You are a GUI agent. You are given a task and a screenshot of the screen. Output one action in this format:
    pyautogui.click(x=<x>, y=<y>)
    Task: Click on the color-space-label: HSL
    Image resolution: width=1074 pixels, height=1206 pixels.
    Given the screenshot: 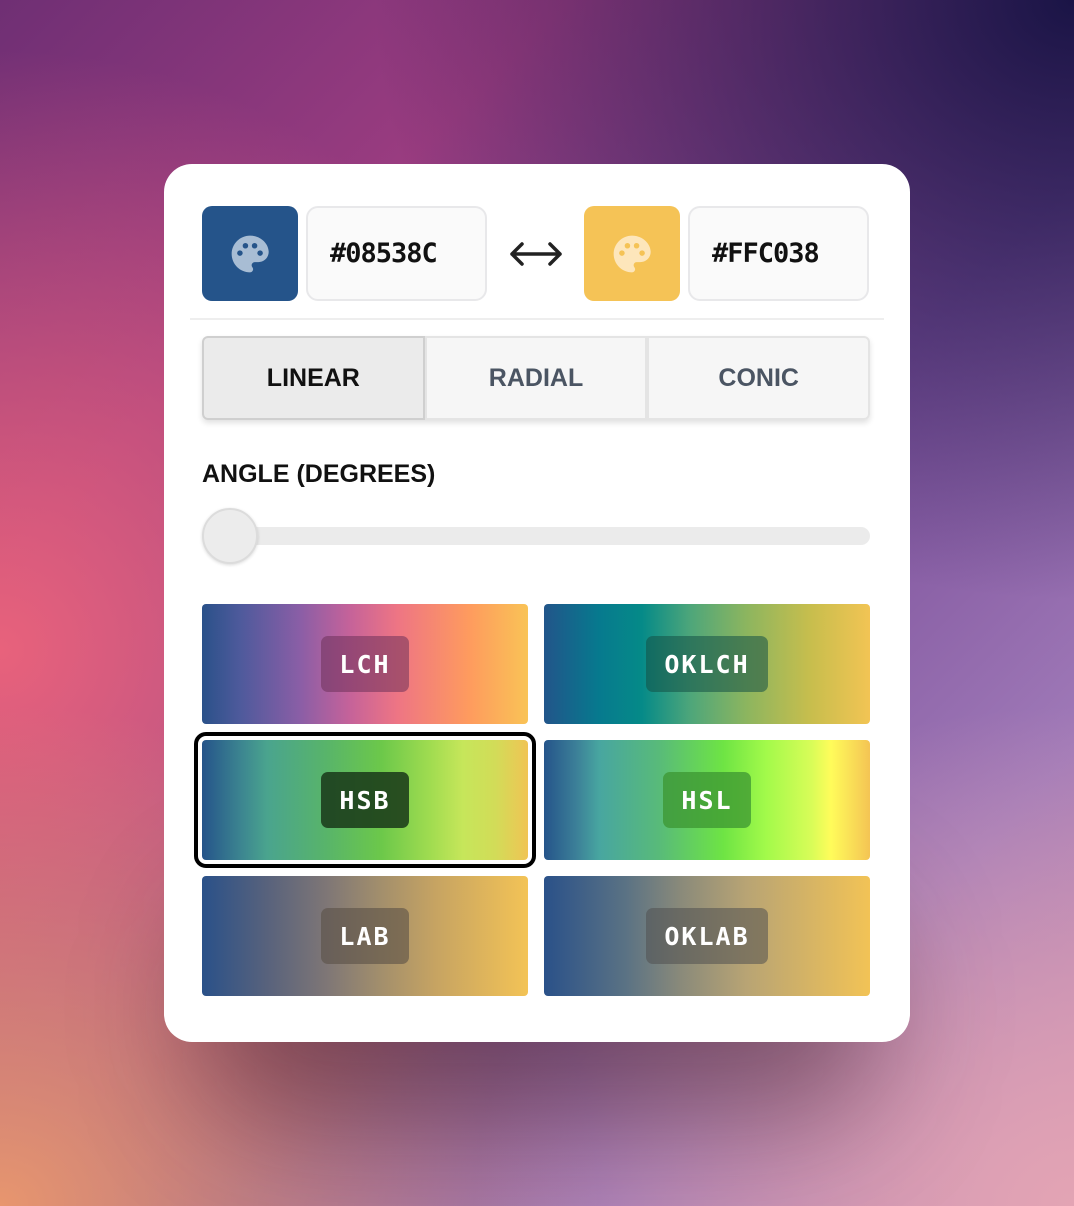 What is the action you would take?
    pyautogui.click(x=707, y=800)
    